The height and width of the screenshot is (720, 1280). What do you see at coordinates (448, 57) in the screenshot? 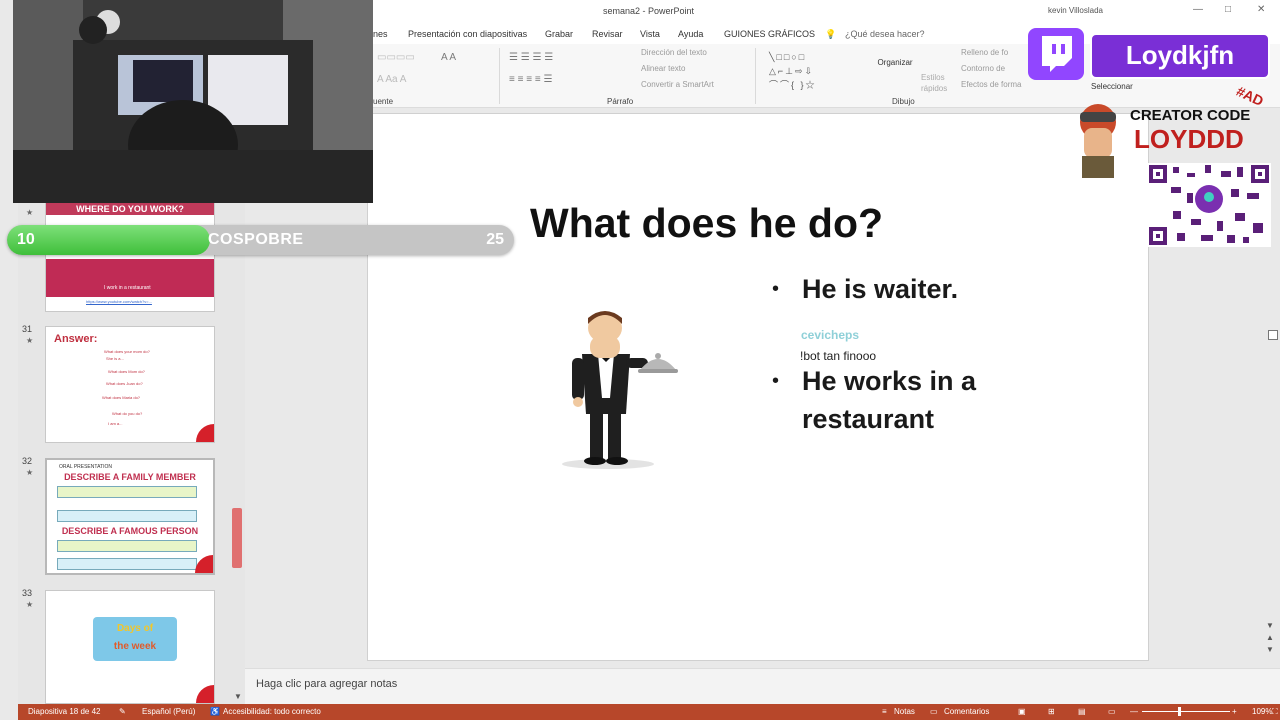
I see `font-grow-icon: A A` at bounding box center [448, 57].